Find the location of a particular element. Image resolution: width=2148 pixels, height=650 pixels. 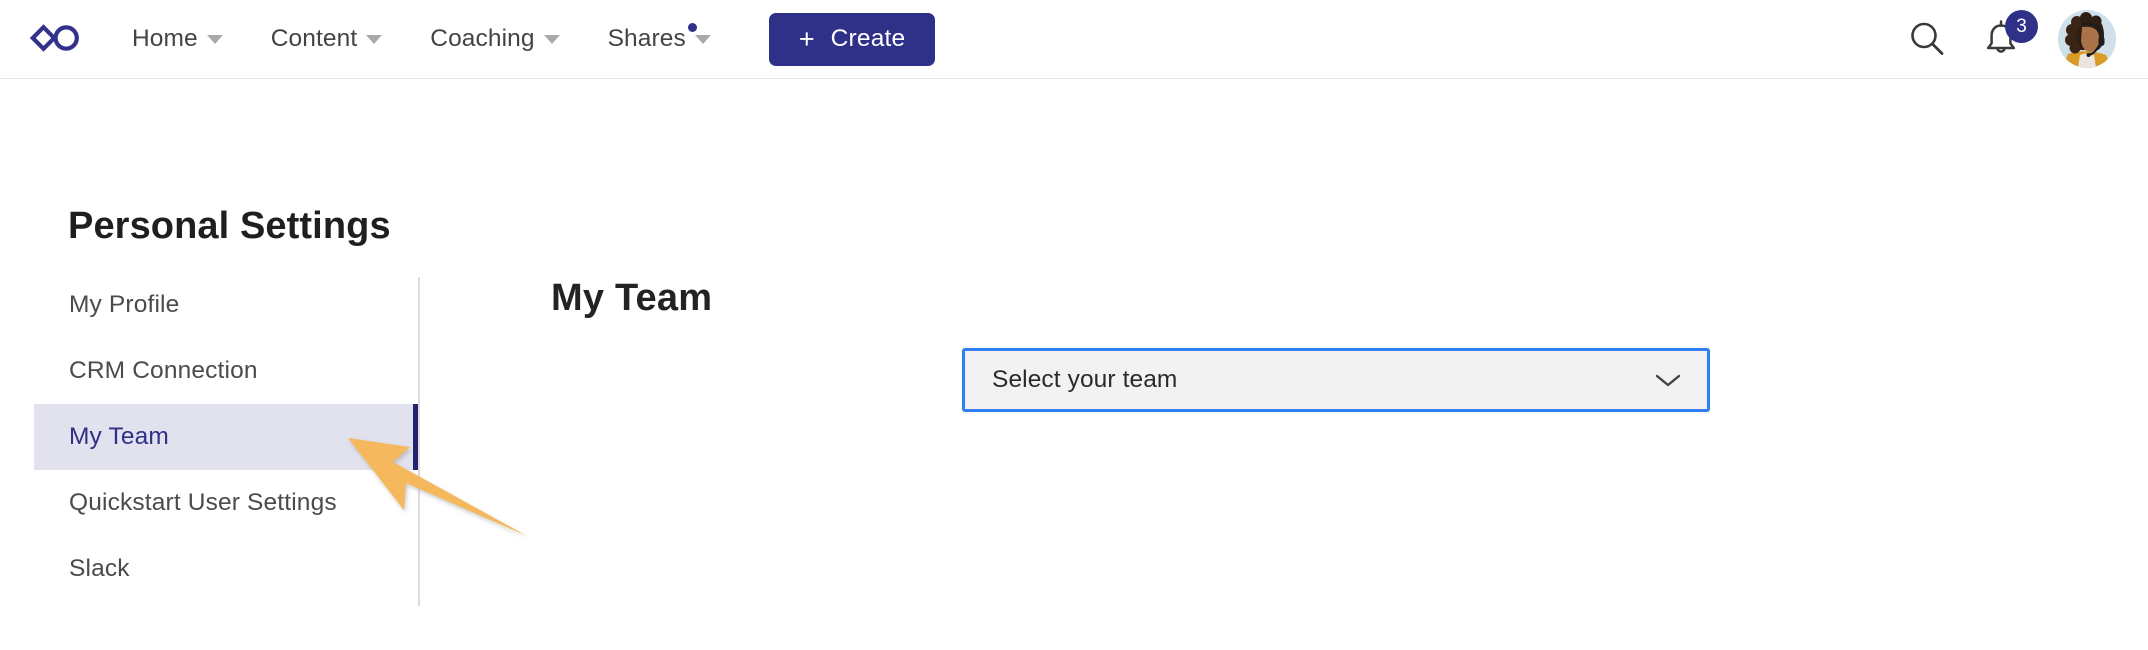

sidebar-item-crm-connection: CRM Connection is located at coordinates (226, 371).